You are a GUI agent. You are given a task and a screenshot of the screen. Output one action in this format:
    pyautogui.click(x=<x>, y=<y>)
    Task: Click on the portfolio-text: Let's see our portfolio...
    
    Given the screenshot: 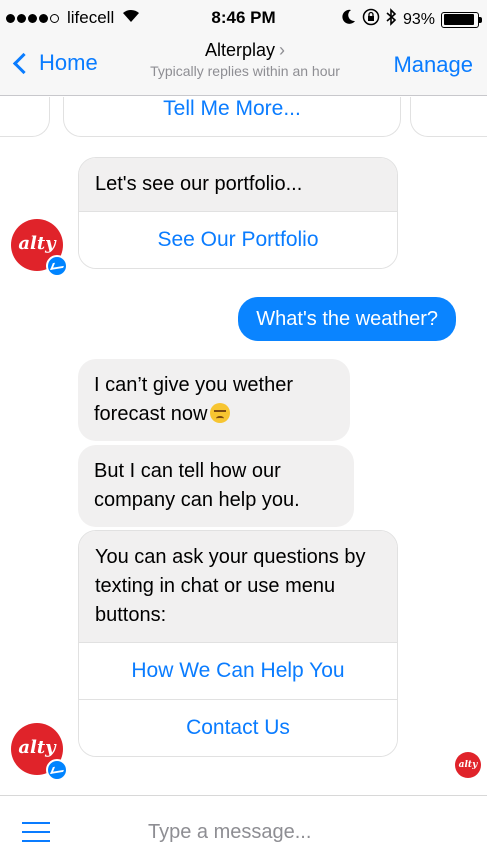 What is the action you would take?
    pyautogui.click(x=238, y=184)
    